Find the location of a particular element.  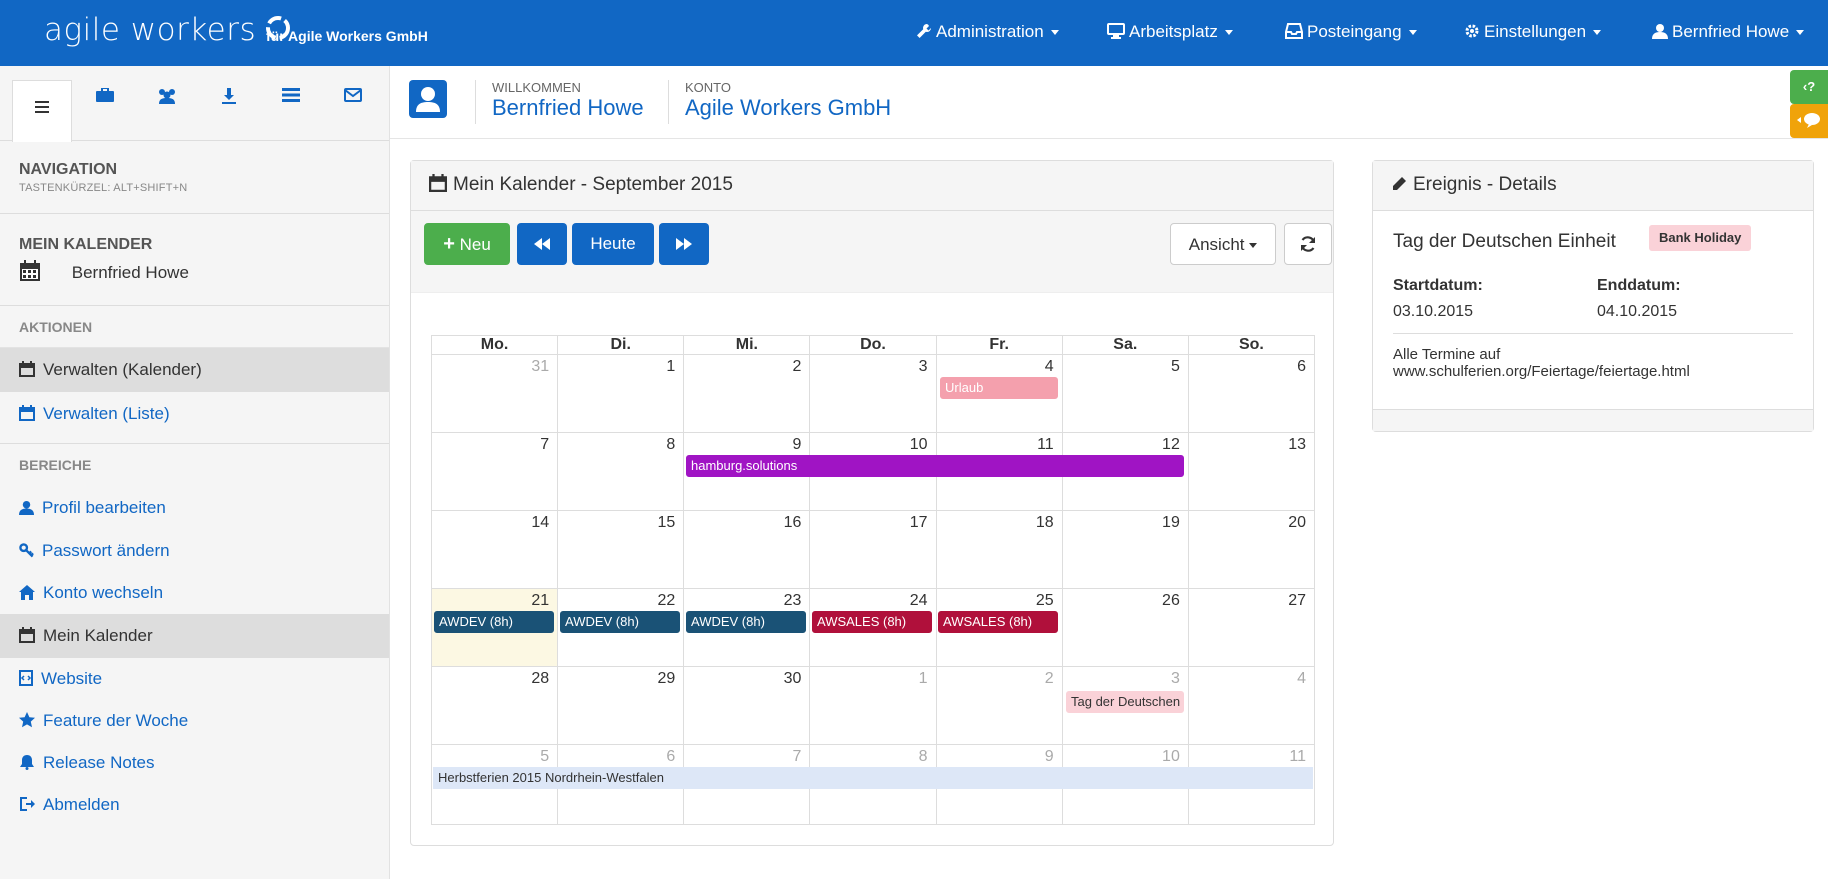

brand-logo: agile workers is located at coordinates (168, 31).